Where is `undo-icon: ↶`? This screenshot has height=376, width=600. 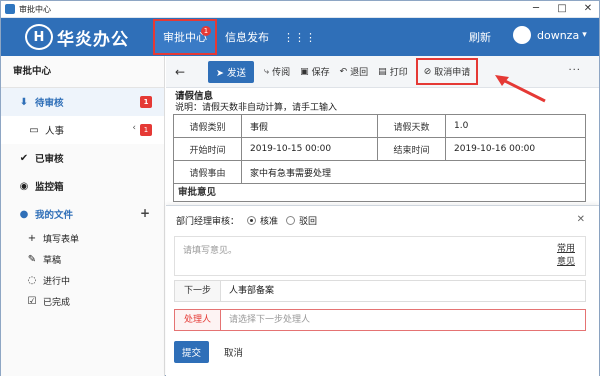 undo-icon: ↶ is located at coordinates (343, 71).